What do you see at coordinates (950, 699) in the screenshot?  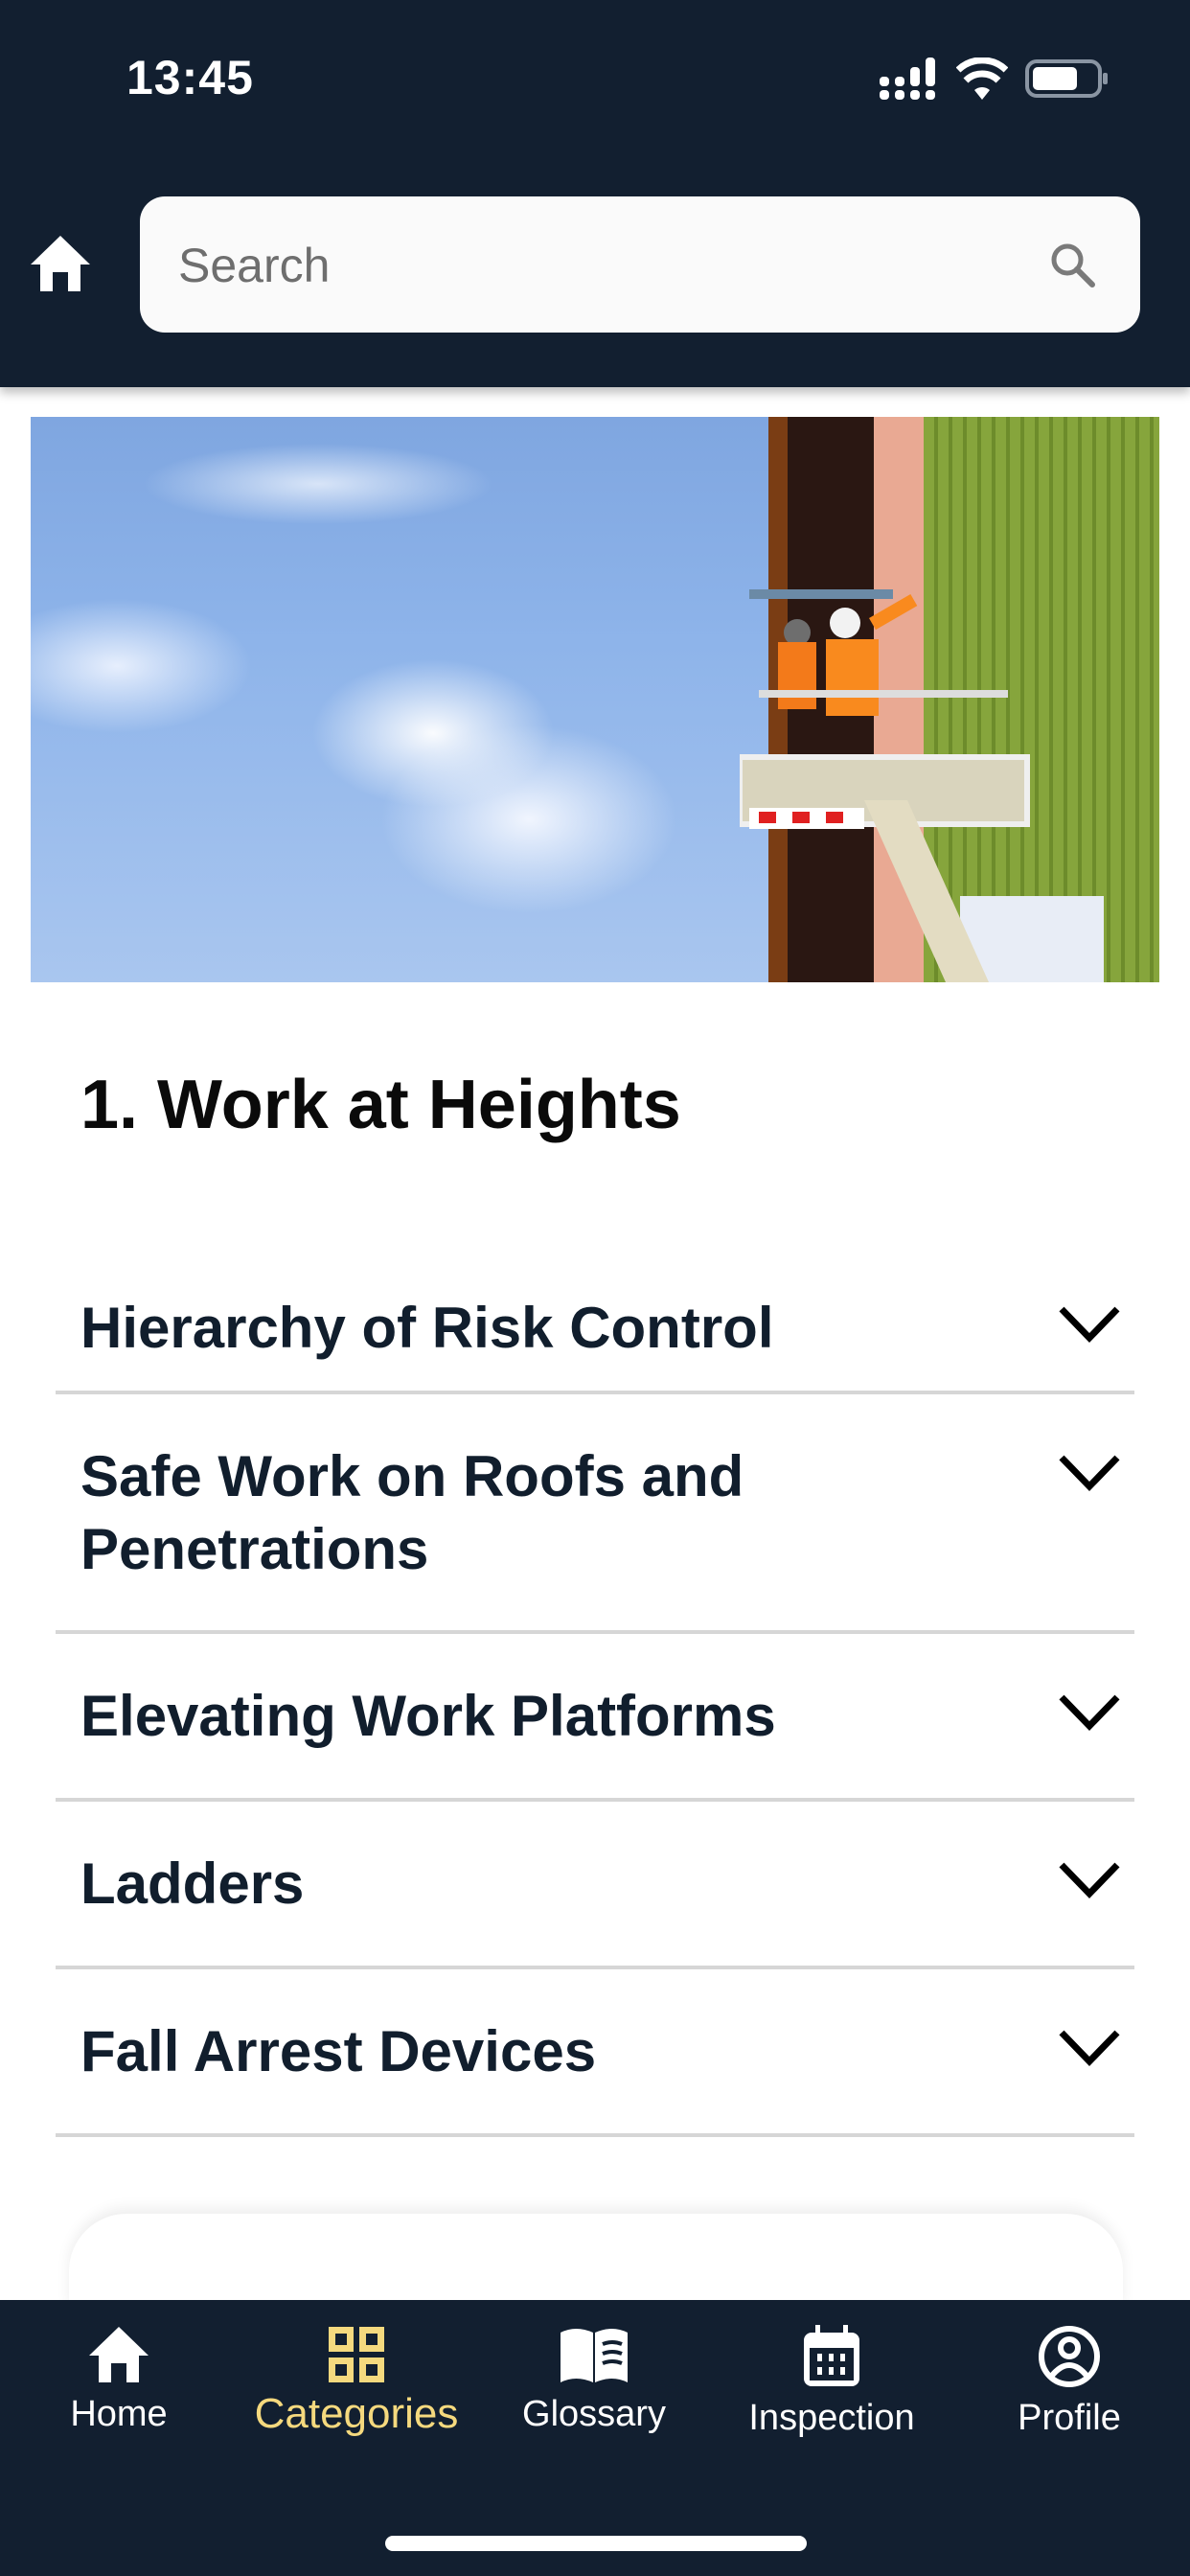 I see `hero-illustration` at bounding box center [950, 699].